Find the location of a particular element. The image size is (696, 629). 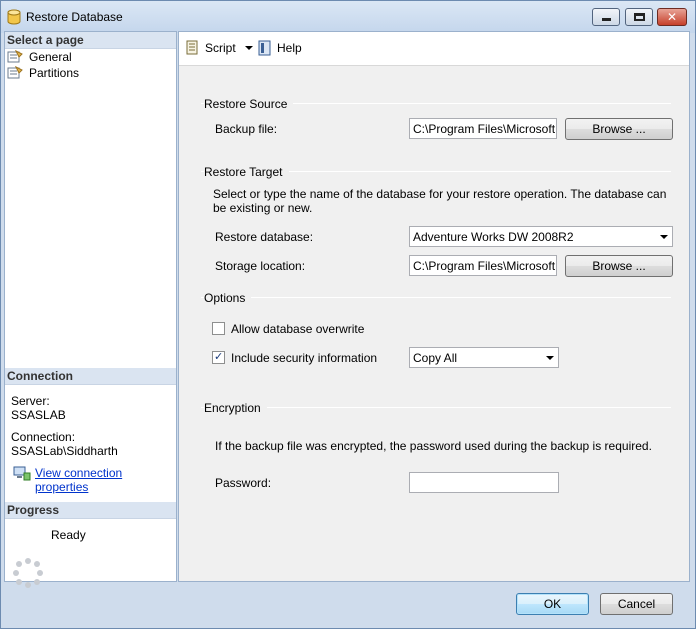

allow-overwrite-checkbox is located at coordinates (218, 328).